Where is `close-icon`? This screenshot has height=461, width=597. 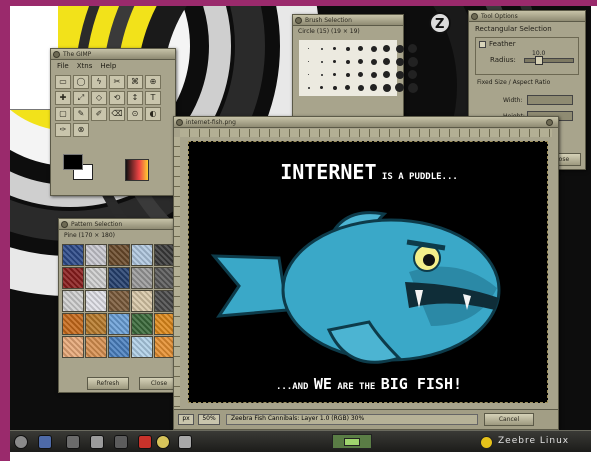 close-icon is located at coordinates (549, 122).